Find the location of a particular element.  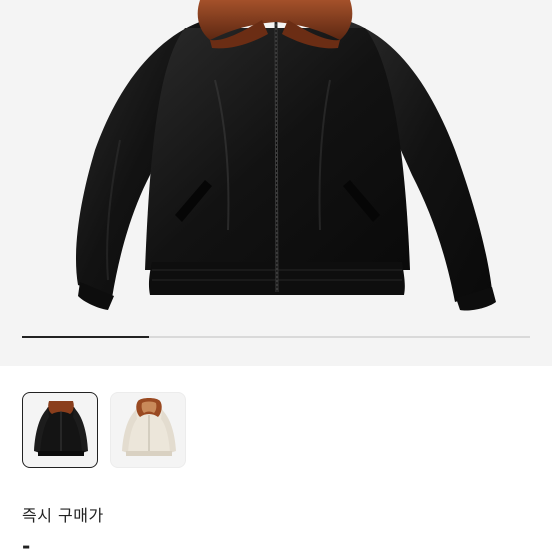

black-jacket-thumbnail-icon is located at coordinates (61, 428).